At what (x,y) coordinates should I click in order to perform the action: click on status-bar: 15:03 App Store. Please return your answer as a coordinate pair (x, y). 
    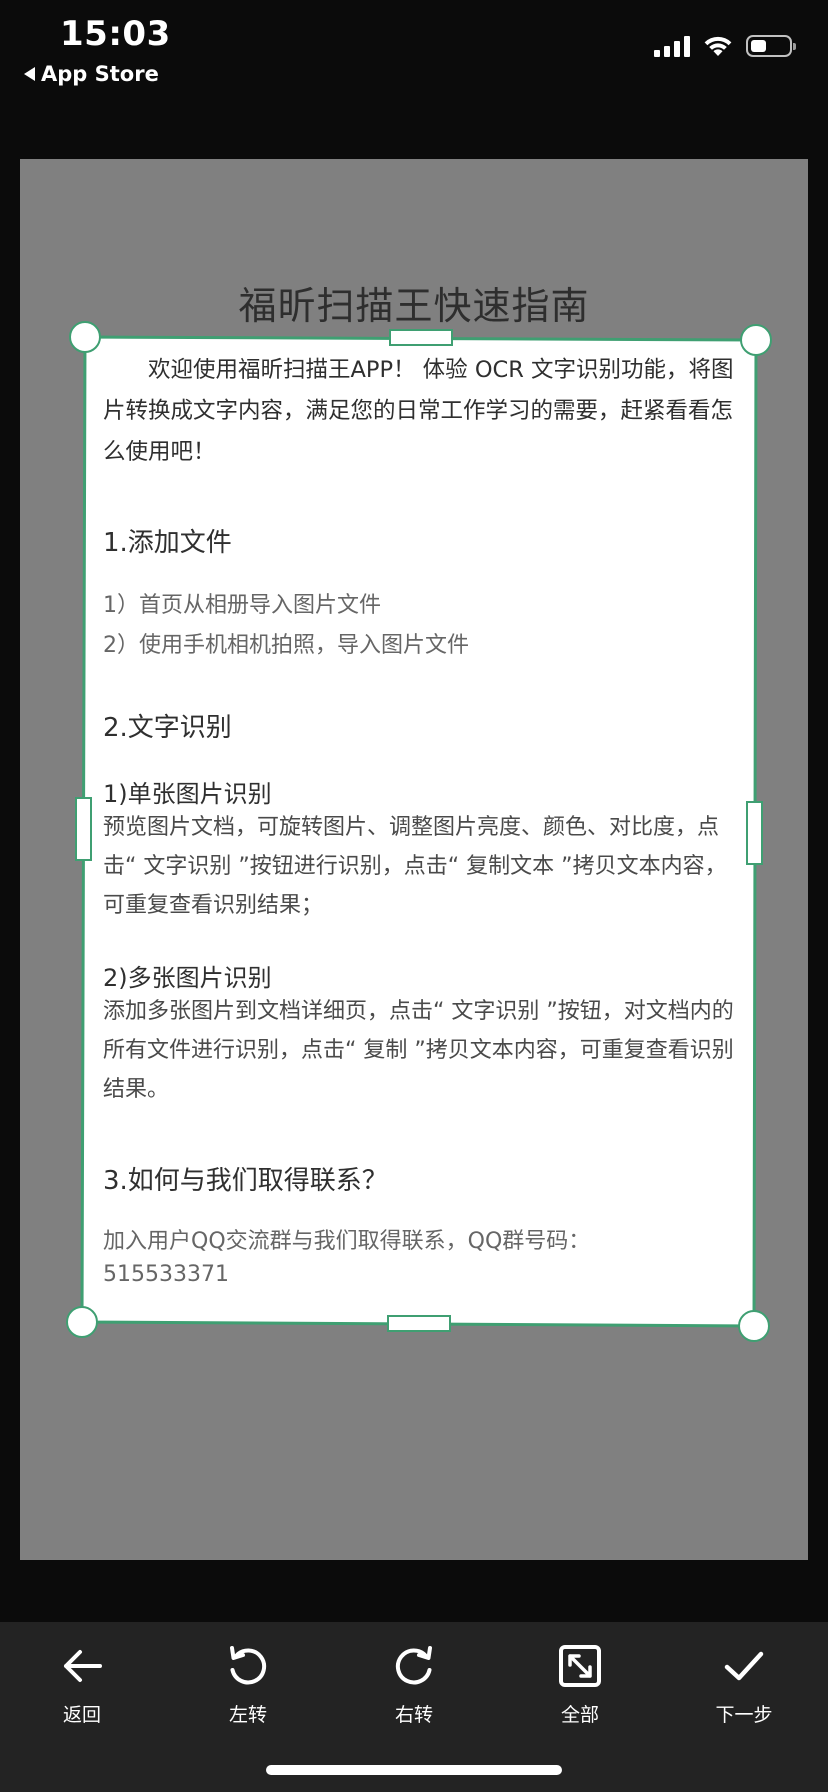
    Looking at the image, I should click on (414, 50).